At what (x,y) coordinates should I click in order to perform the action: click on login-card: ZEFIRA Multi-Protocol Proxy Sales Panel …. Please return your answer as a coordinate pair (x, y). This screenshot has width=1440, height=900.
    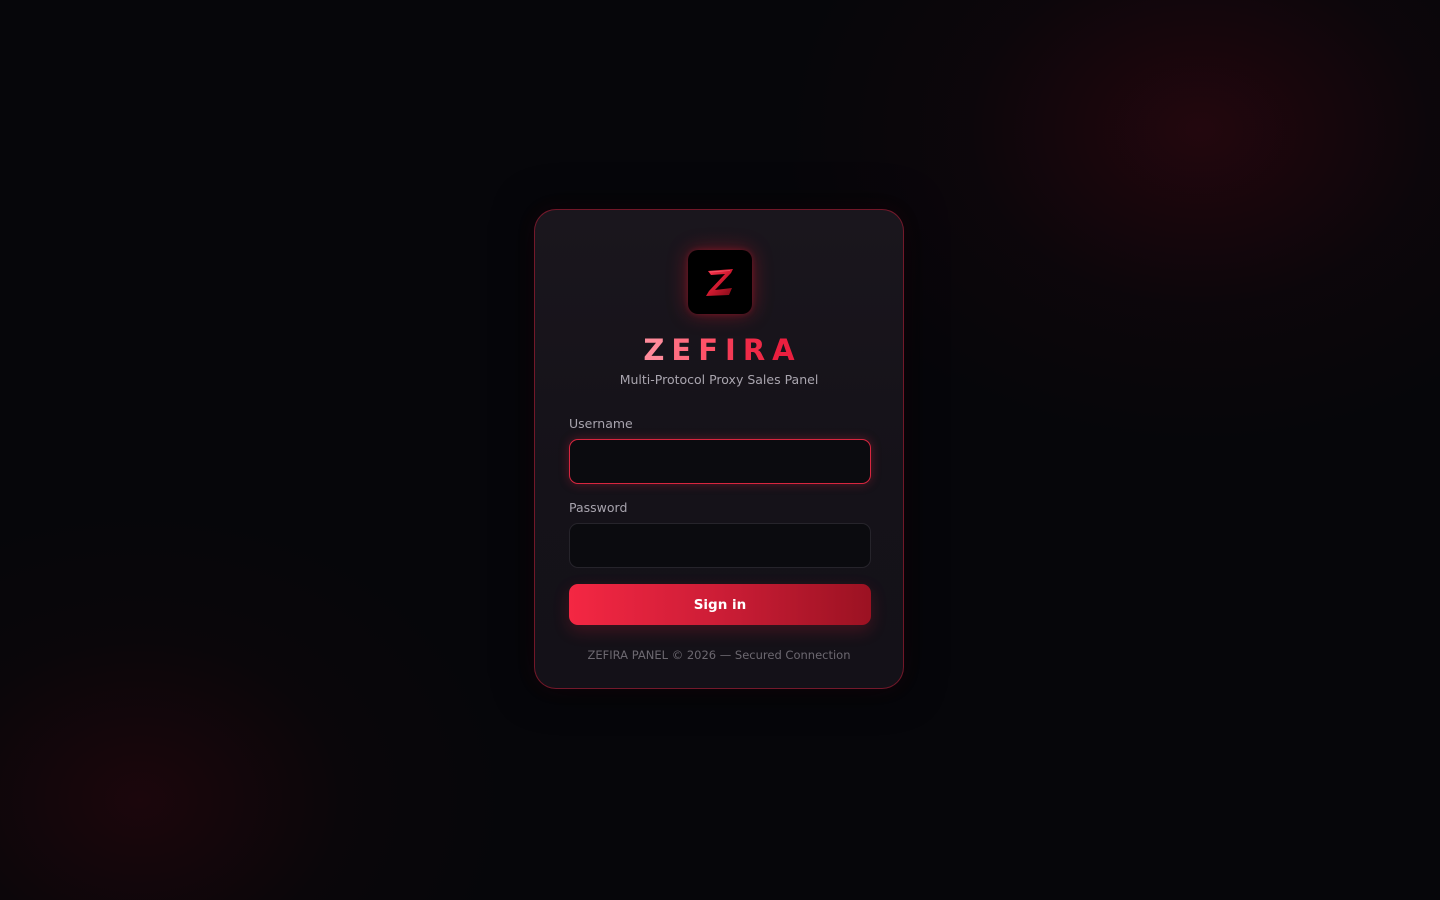
    Looking at the image, I should click on (719, 449).